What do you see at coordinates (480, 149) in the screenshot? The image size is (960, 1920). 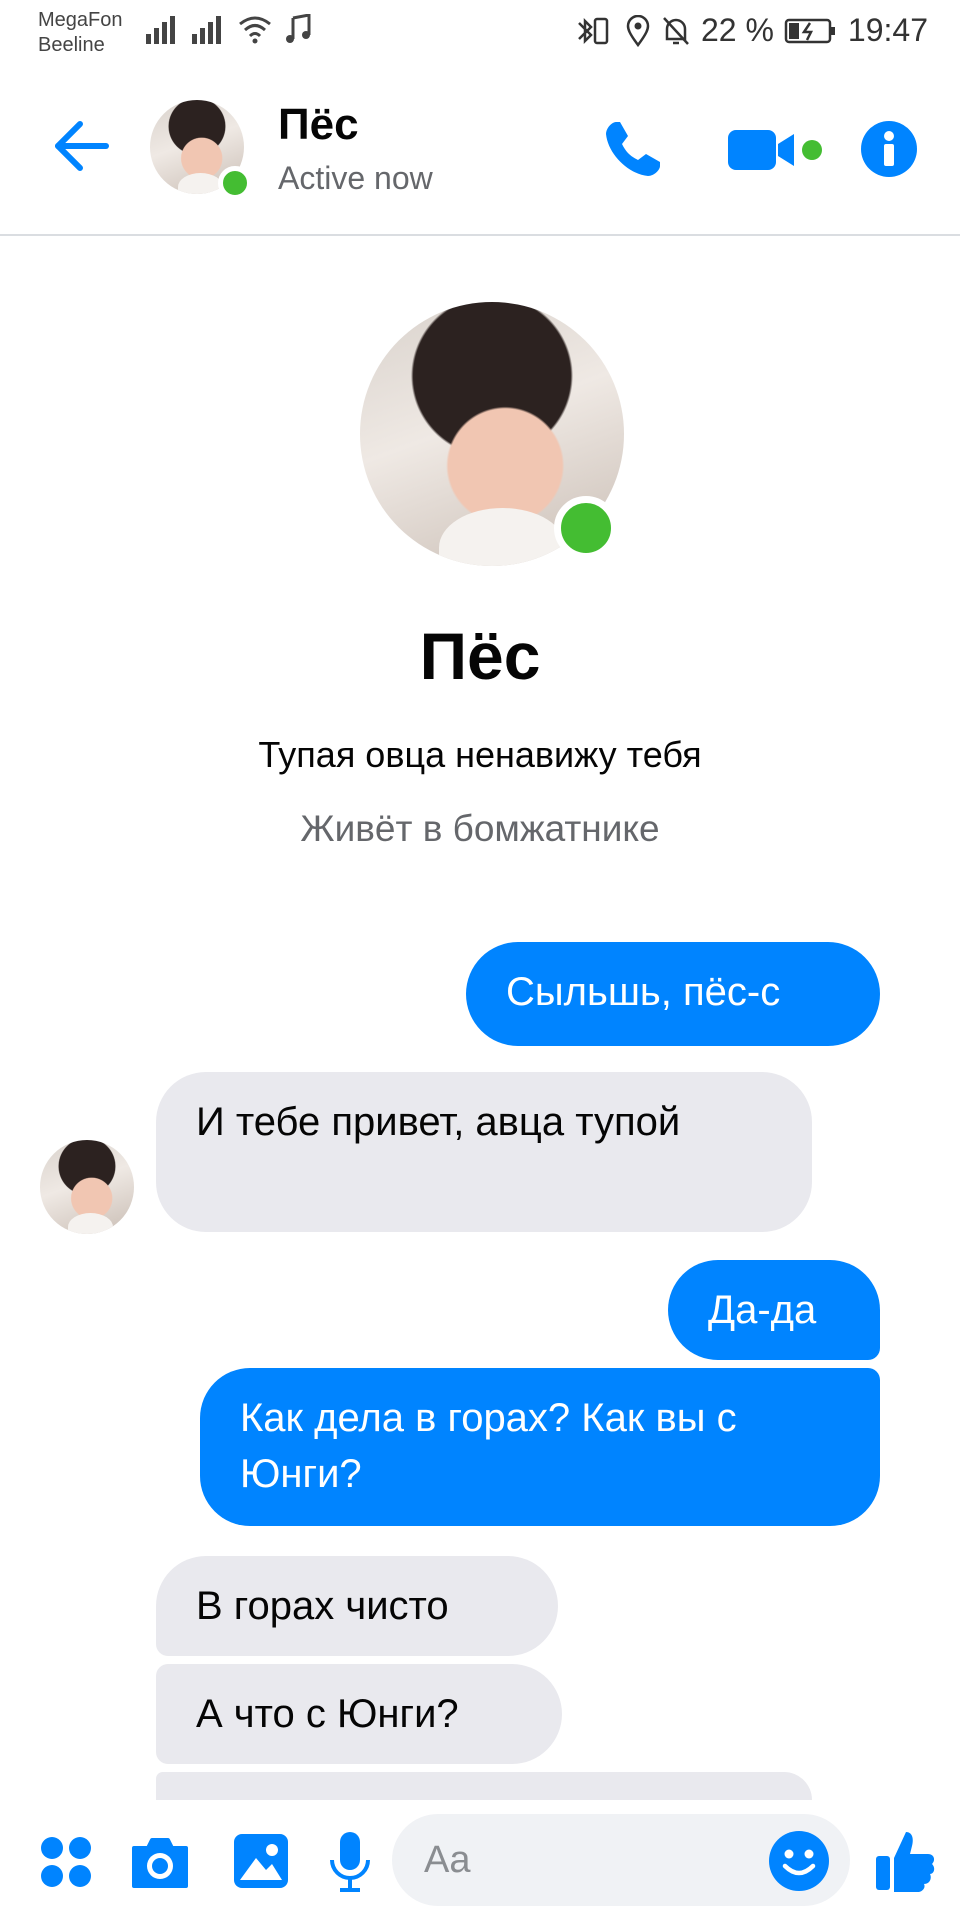 I see `conversation-header: Пёс Active now` at bounding box center [480, 149].